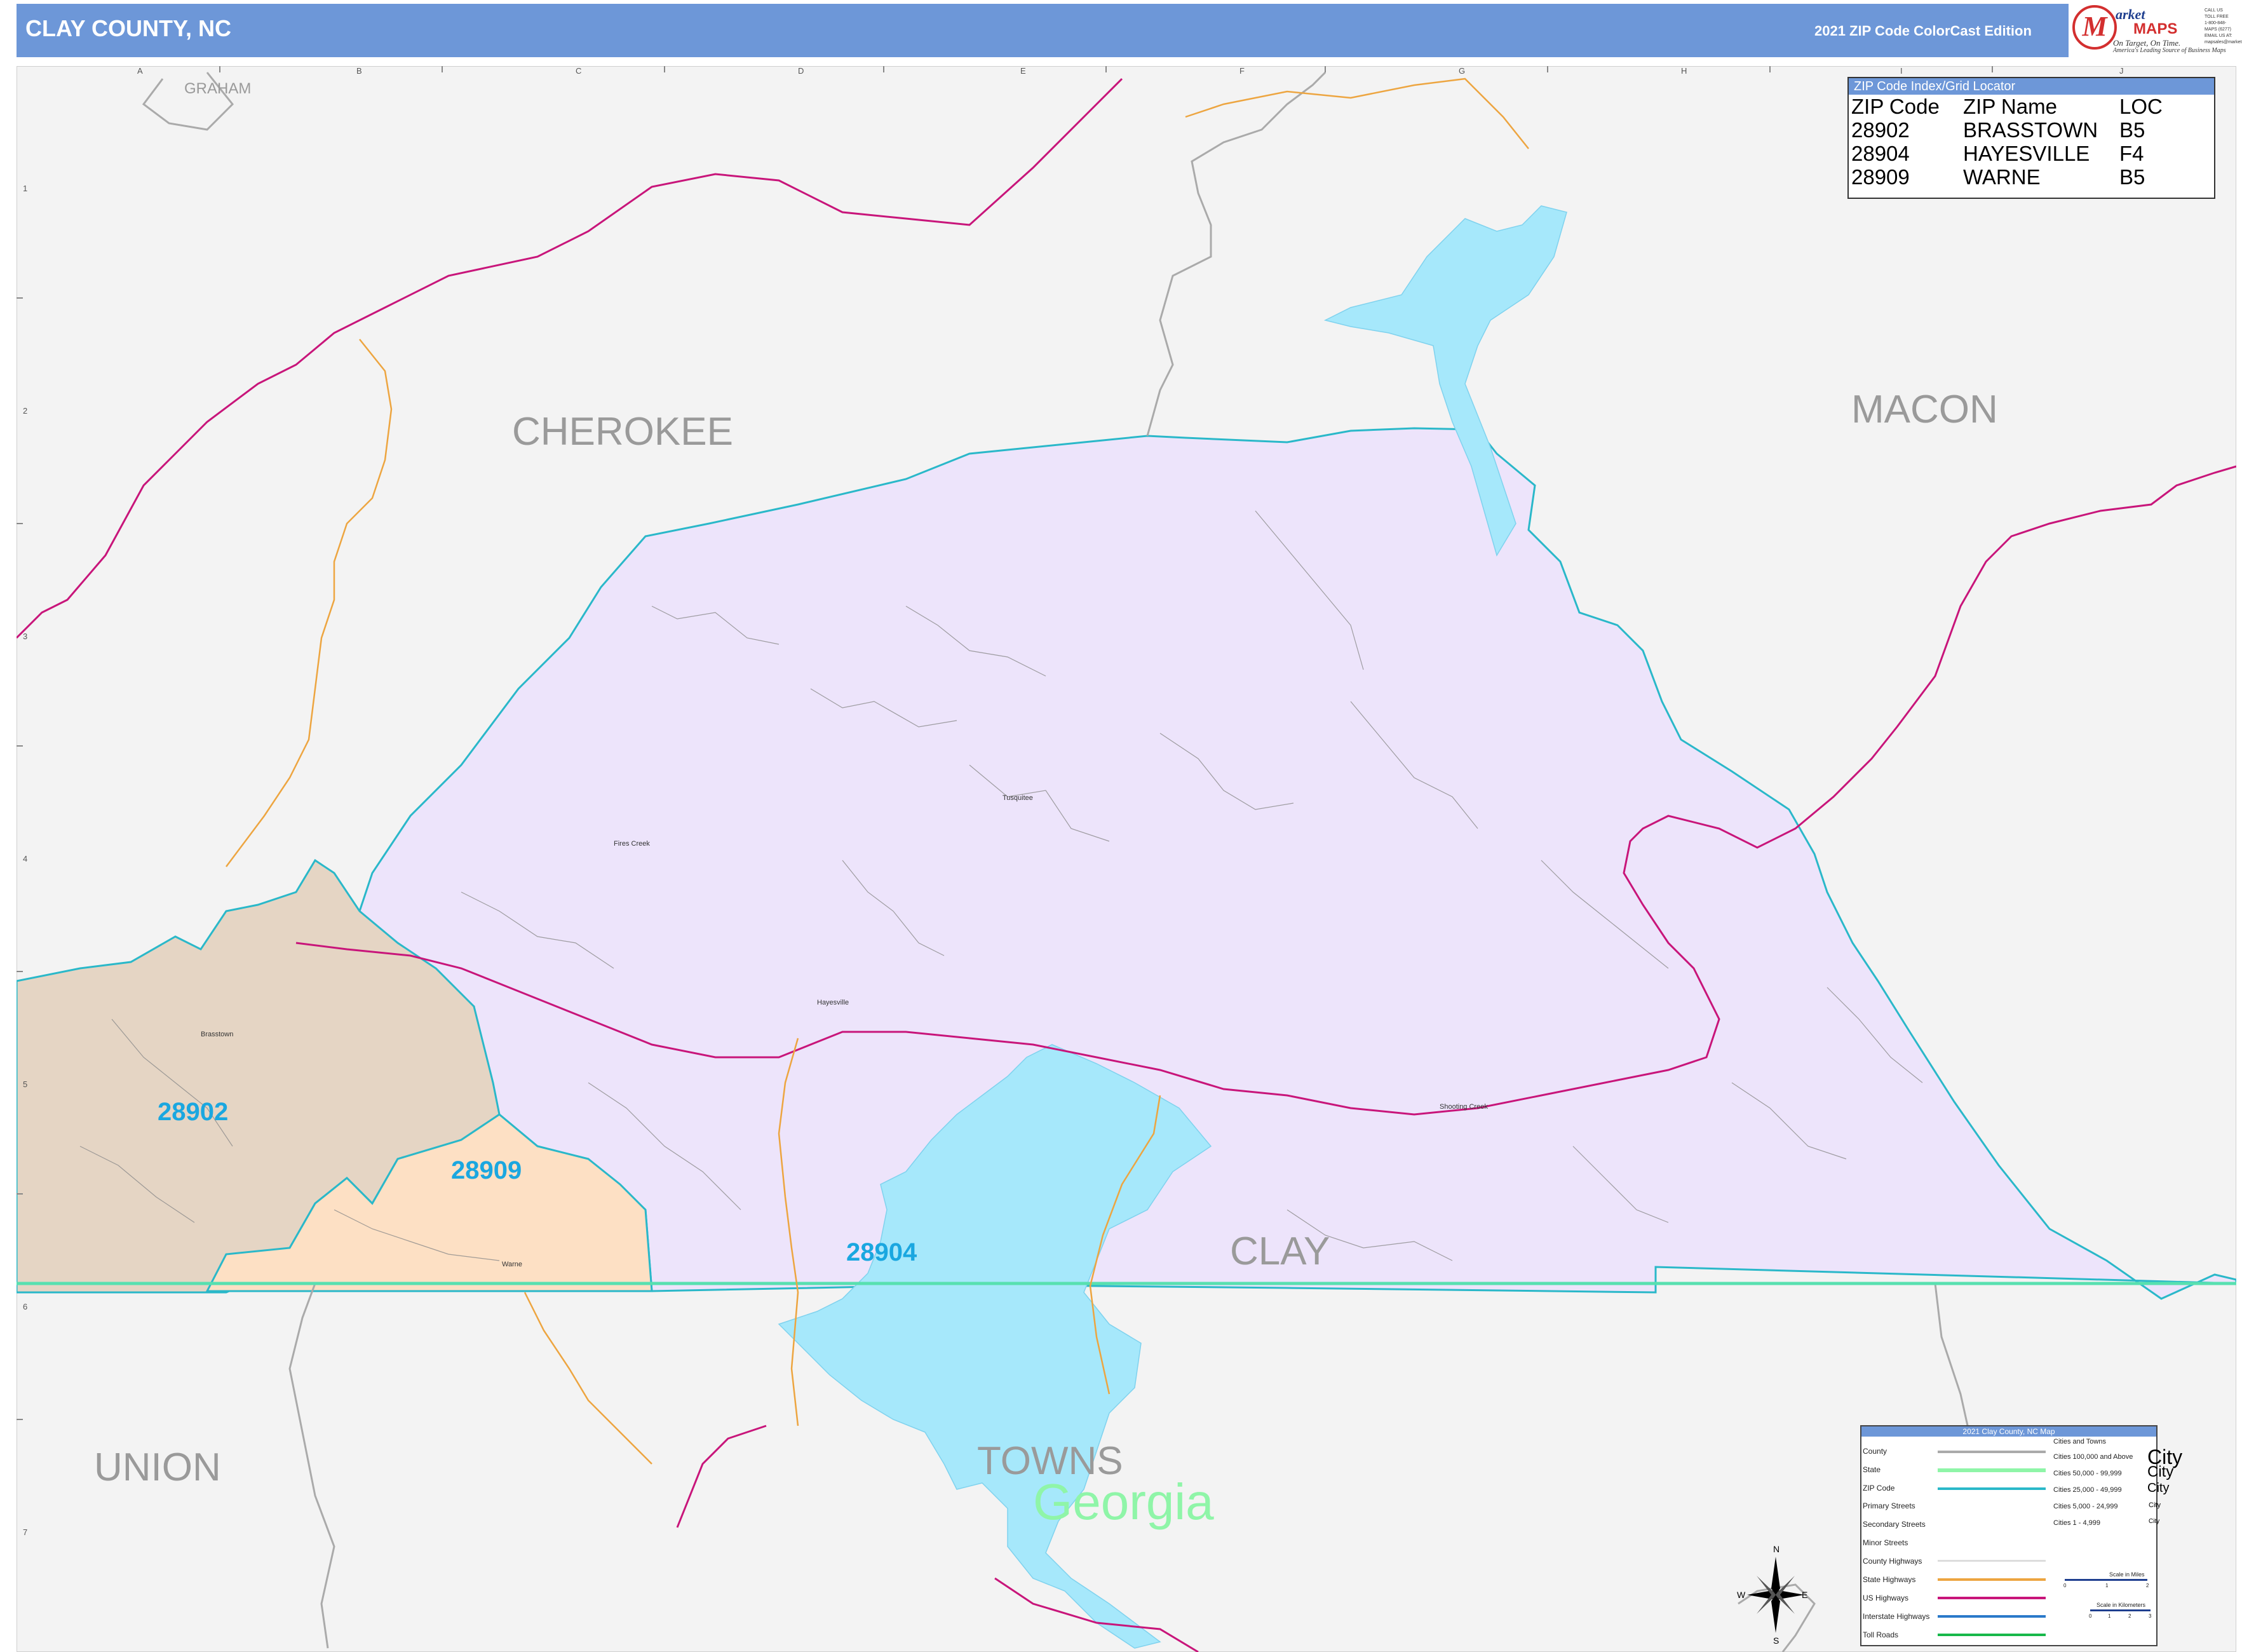 The image size is (2242, 1652). What do you see at coordinates (2007, 130) in the screenshot?
I see `zip-index-row: 28902 BRASSTOWN B5` at bounding box center [2007, 130].